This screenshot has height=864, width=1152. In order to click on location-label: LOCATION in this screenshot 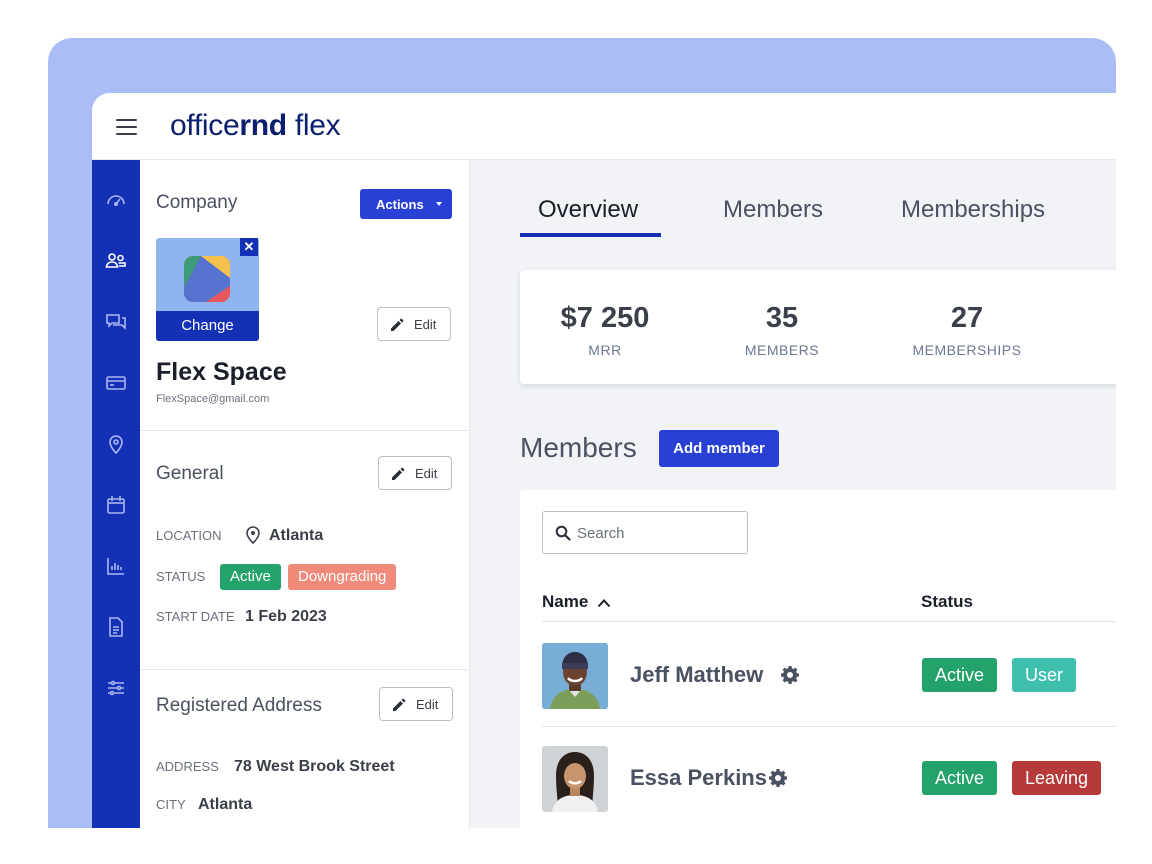, I will do `click(189, 535)`.